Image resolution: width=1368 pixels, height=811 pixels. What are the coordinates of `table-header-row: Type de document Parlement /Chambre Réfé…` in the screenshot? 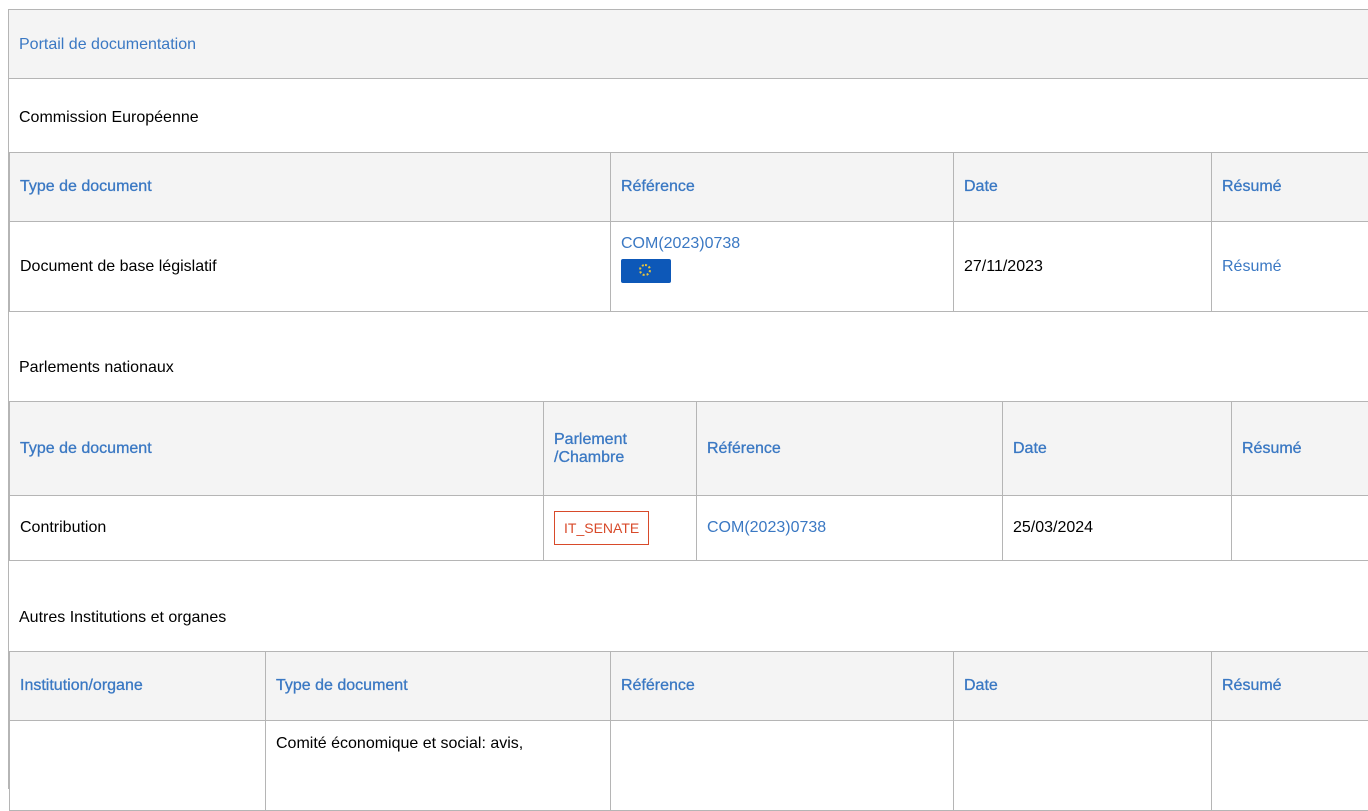 It's located at (689, 449).